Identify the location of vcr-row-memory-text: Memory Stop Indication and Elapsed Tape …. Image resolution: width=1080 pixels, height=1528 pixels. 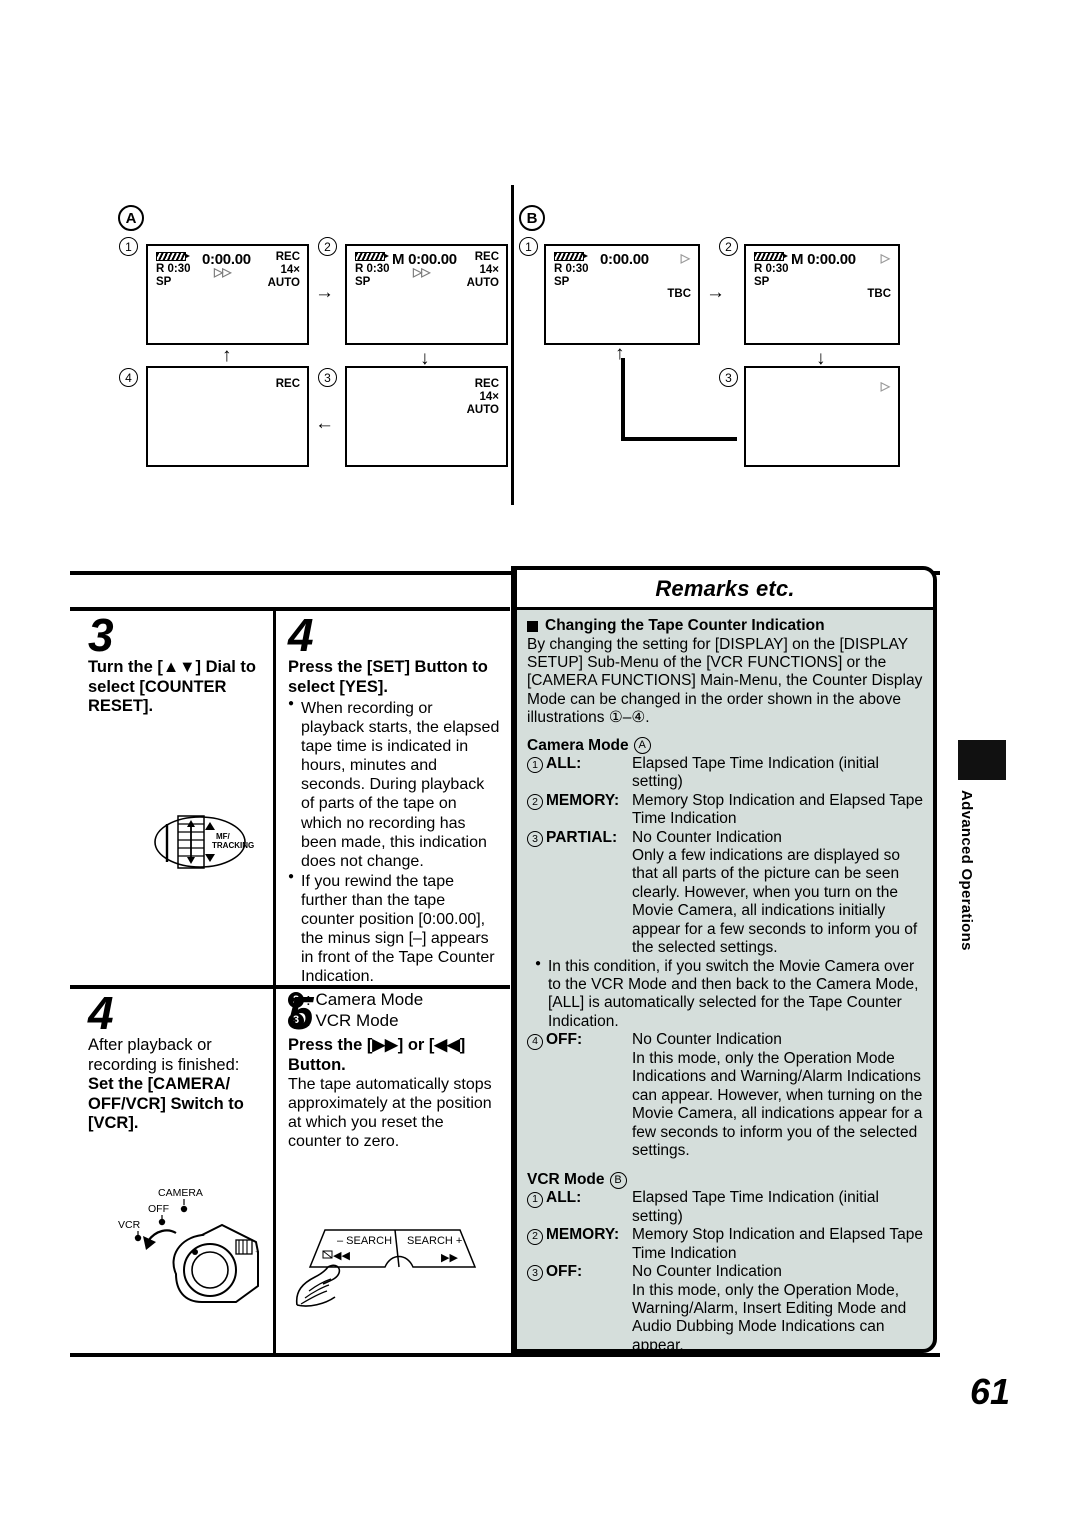
(777, 1244).